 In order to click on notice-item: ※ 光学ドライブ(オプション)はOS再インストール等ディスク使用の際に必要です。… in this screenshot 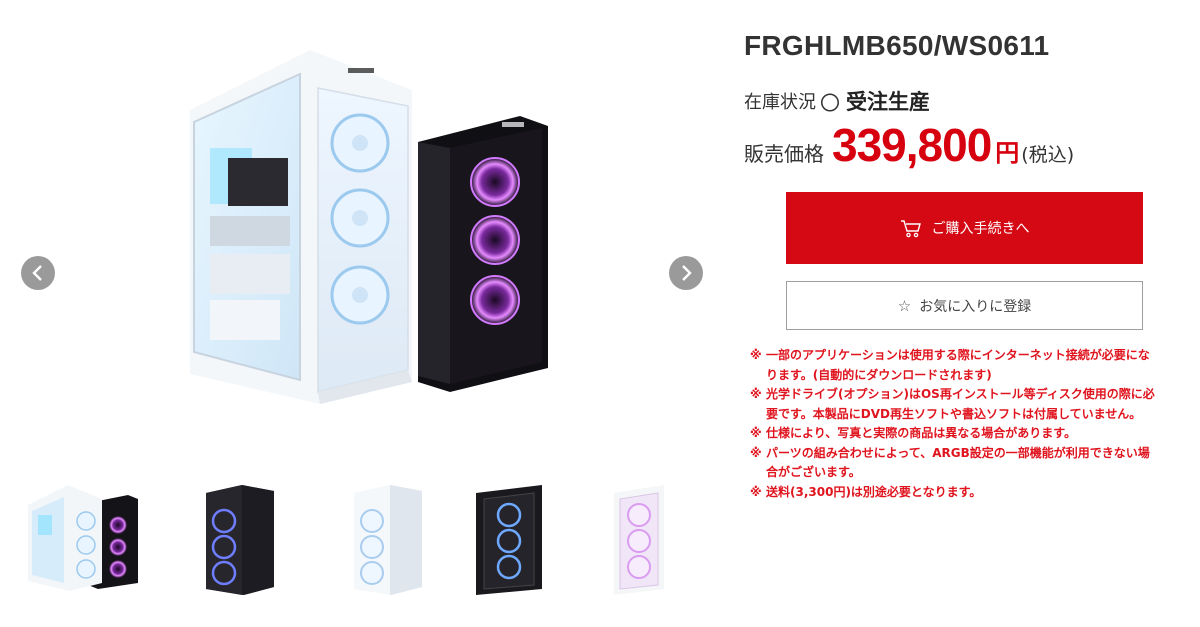, I will do `click(955, 404)`.